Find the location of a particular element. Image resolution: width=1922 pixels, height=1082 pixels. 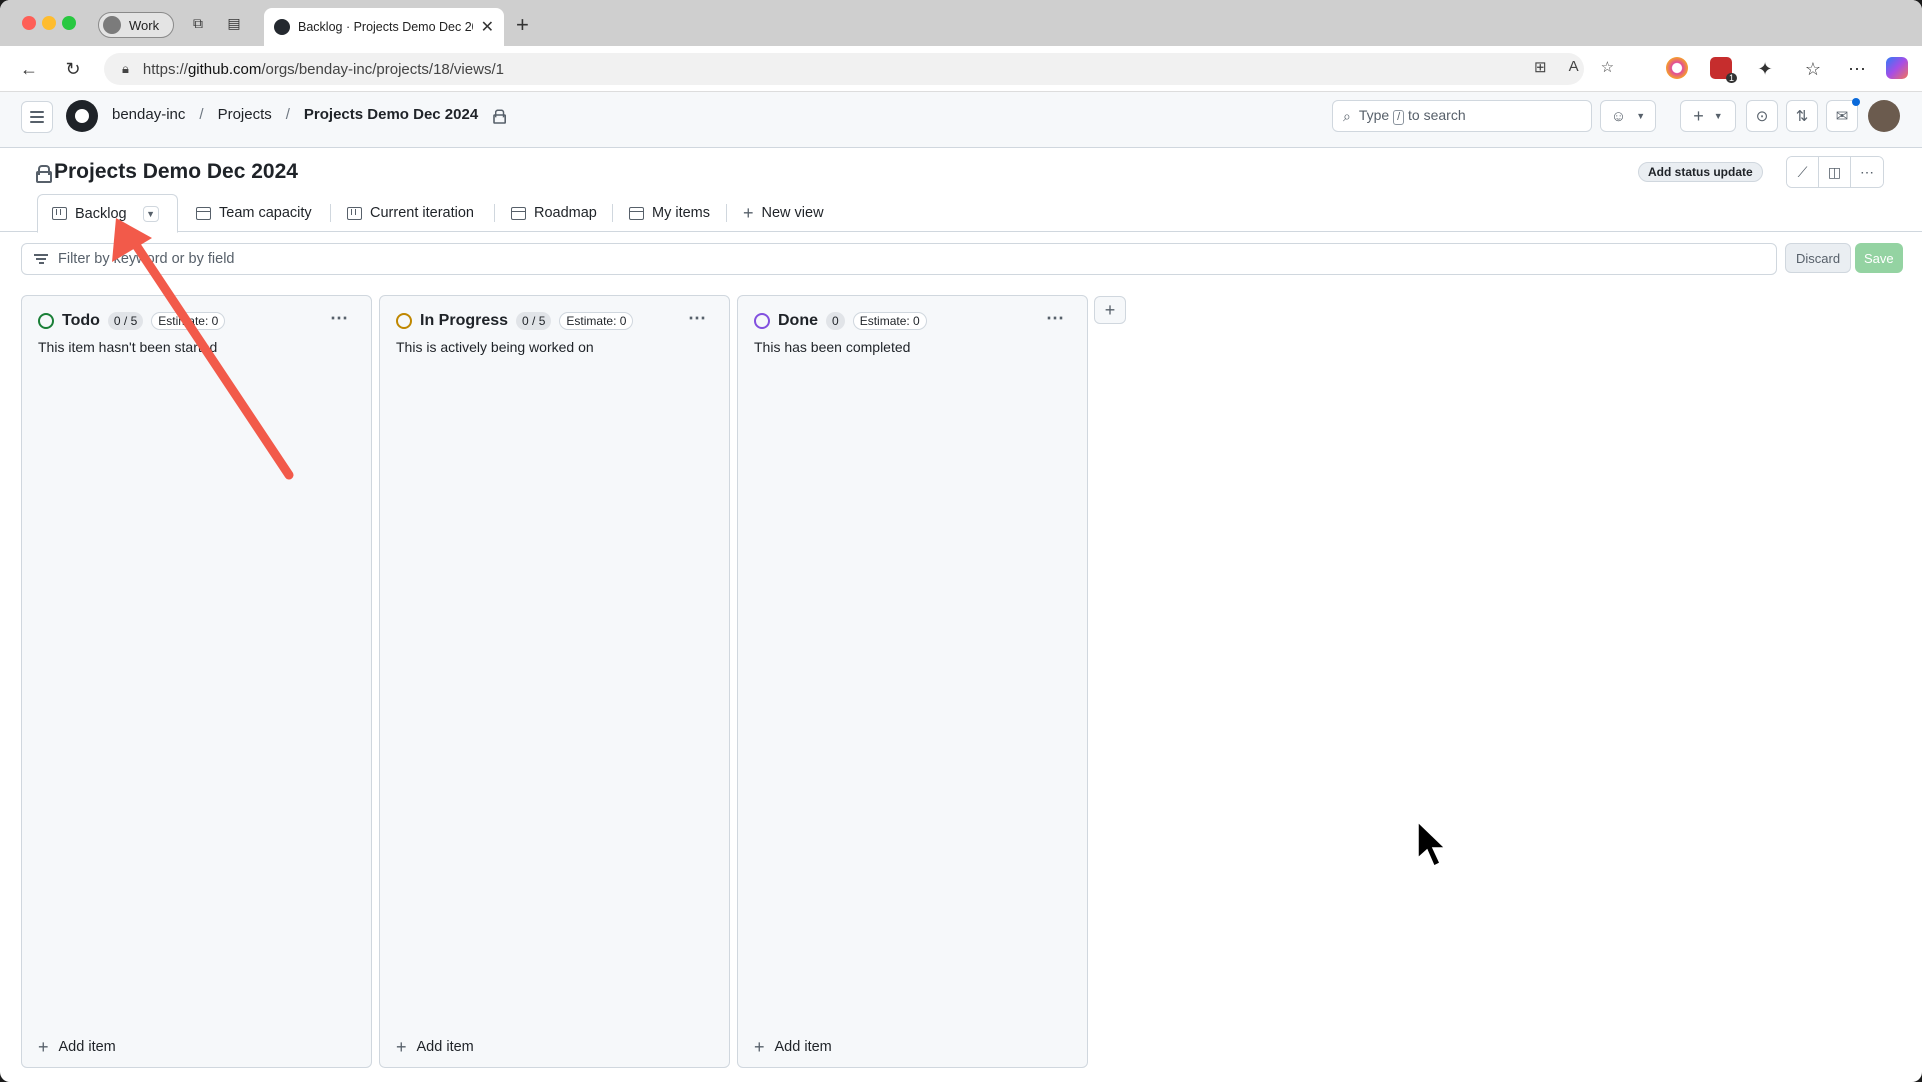

minimize-window-button is located at coordinates (49, 23).